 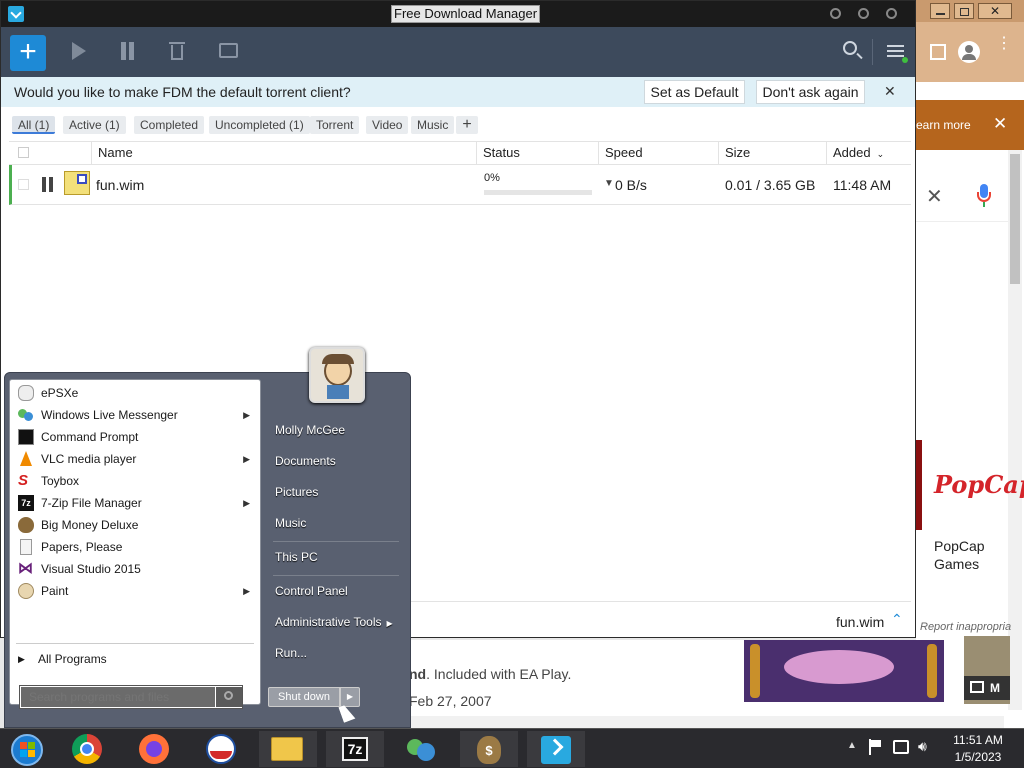 I want to click on action-center-flag-icon, so click(x=875, y=747).